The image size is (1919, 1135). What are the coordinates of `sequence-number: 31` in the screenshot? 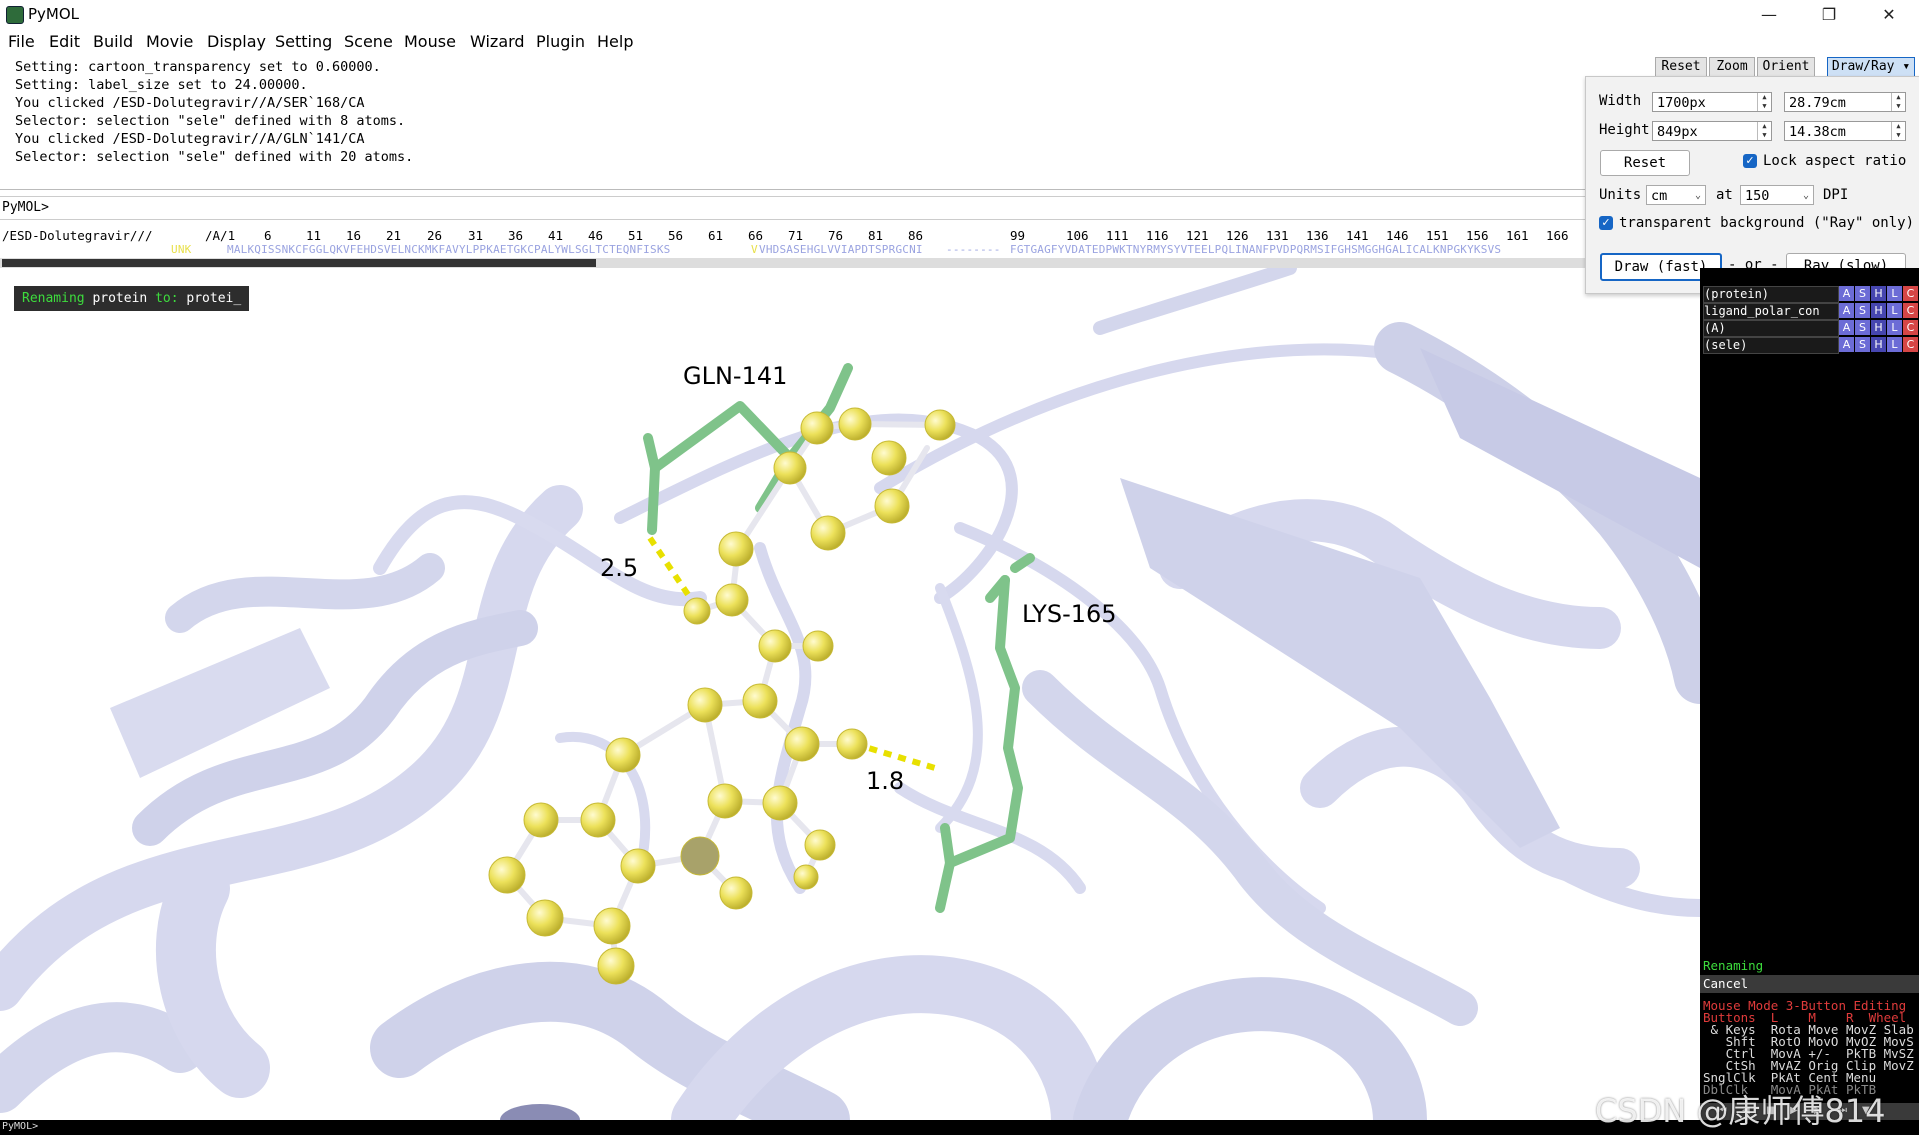 It's located at (476, 235).